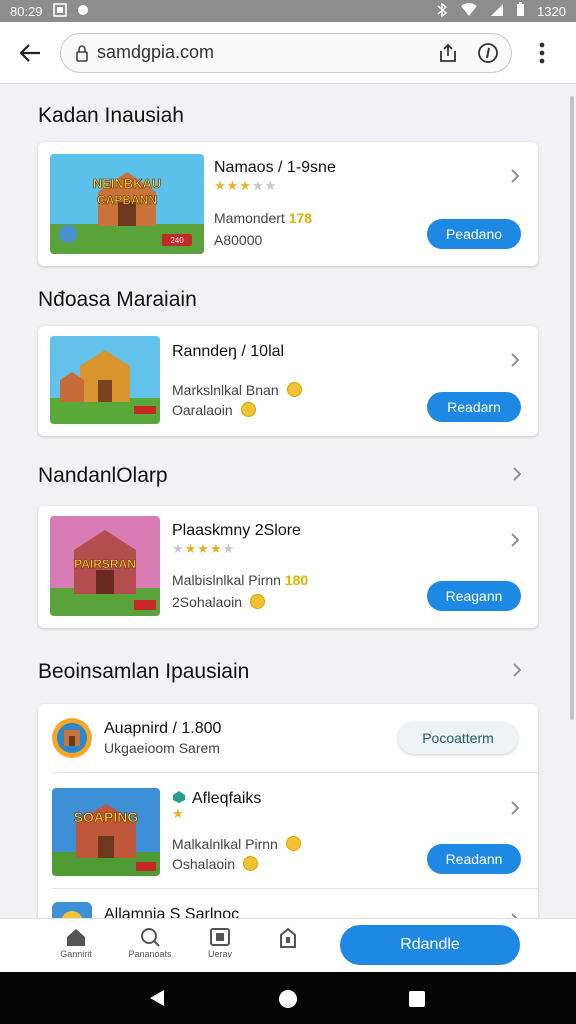 Image resolution: width=576 pixels, height=1024 pixels. Describe the element at coordinates (82, 53) in the screenshot. I see `lock-icon` at that location.